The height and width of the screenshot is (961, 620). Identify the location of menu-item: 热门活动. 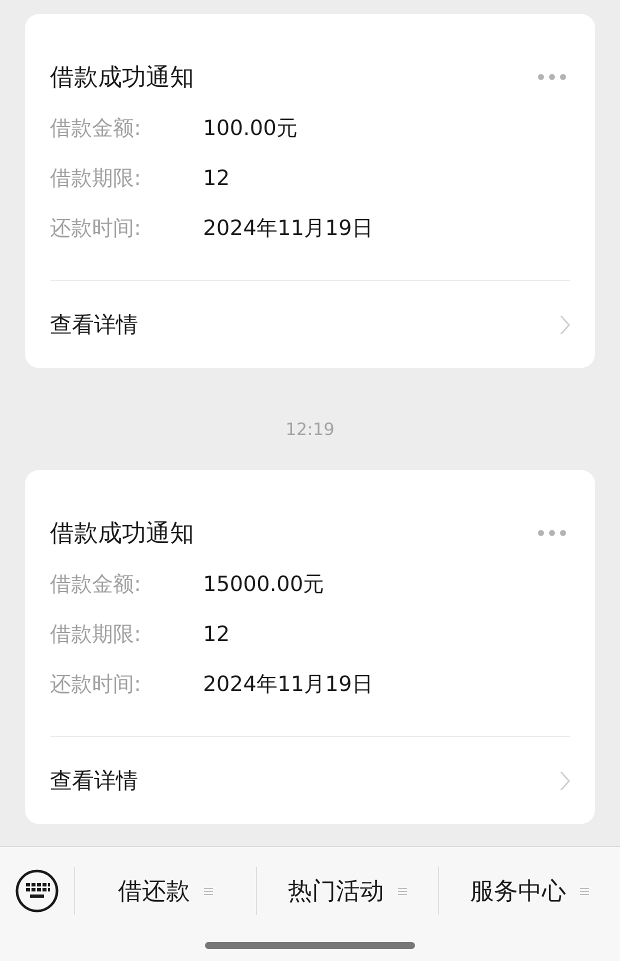
(347, 891).